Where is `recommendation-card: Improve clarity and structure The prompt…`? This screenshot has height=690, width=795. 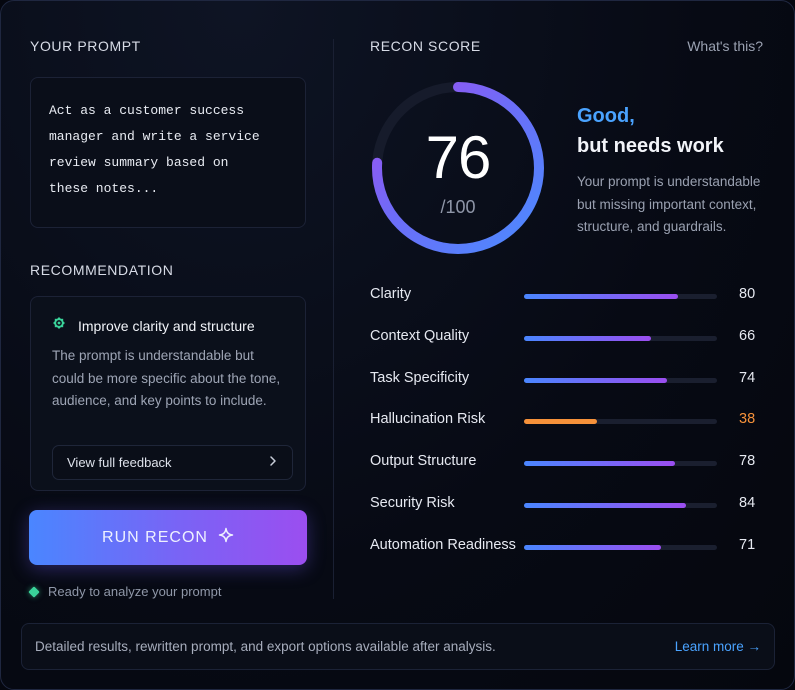 recommendation-card: Improve clarity and structure The prompt… is located at coordinates (168, 393).